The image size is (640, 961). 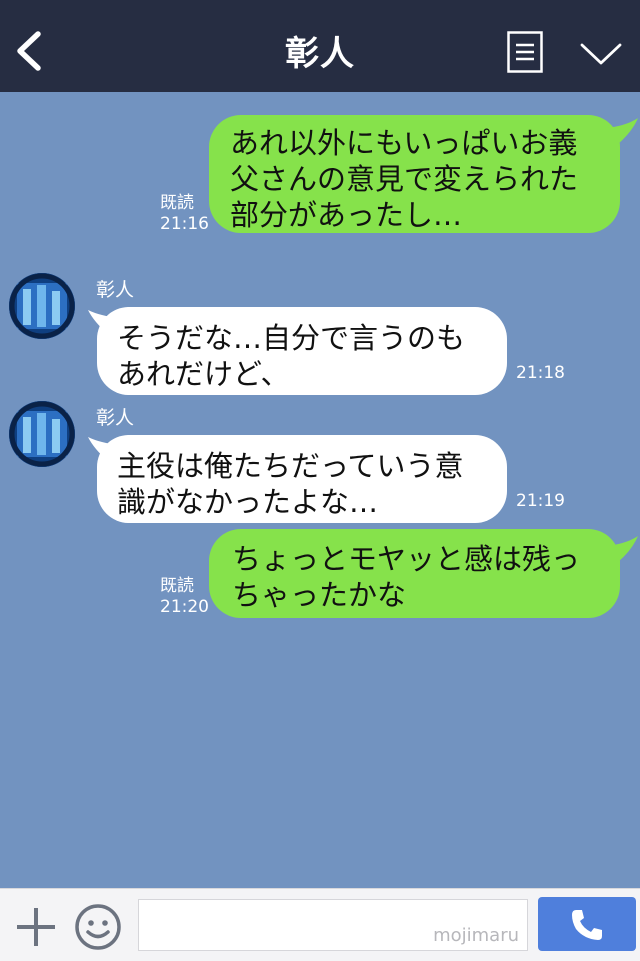 What do you see at coordinates (98, 927) in the screenshot?
I see `smile-icon` at bounding box center [98, 927].